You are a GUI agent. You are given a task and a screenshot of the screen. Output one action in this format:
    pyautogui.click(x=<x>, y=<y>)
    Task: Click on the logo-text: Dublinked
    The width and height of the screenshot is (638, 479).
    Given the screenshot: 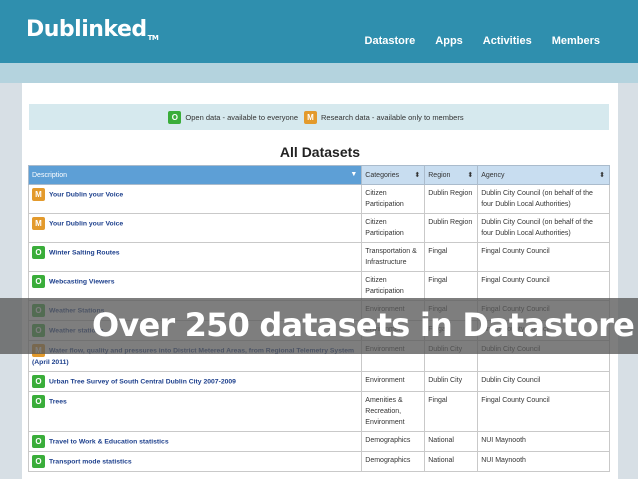 What is the action you would take?
    pyautogui.click(x=86, y=29)
    